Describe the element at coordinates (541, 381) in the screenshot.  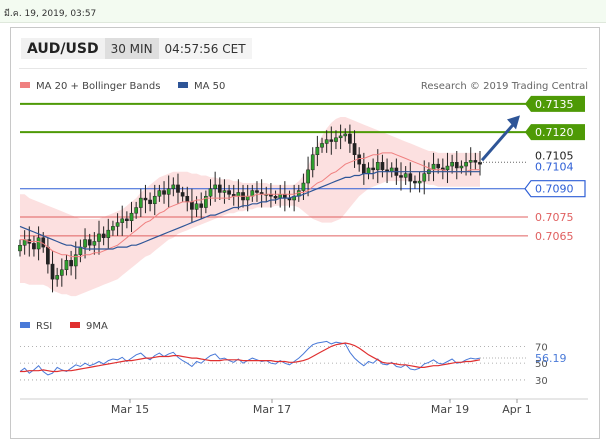
I see `rsi-tick-30: 30` at that location.